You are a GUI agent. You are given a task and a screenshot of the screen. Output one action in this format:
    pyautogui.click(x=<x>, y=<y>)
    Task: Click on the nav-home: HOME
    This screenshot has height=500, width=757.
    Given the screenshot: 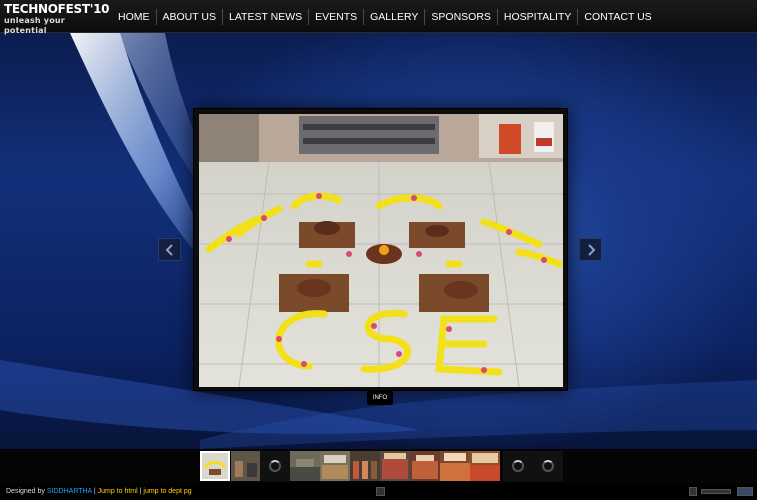 What is the action you would take?
    pyautogui.click(x=134, y=17)
    